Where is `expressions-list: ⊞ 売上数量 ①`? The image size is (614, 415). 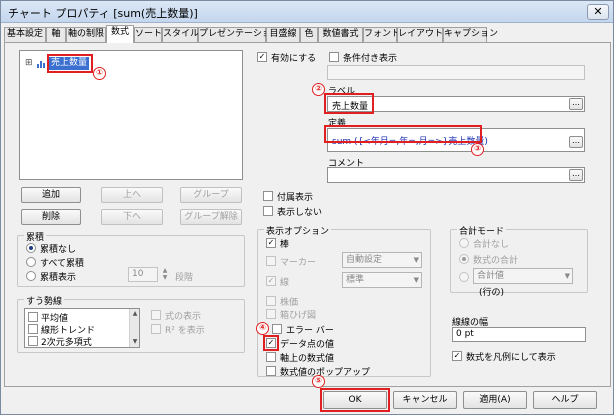 expressions-list: ⊞ 売上数量 ① is located at coordinates (131, 115).